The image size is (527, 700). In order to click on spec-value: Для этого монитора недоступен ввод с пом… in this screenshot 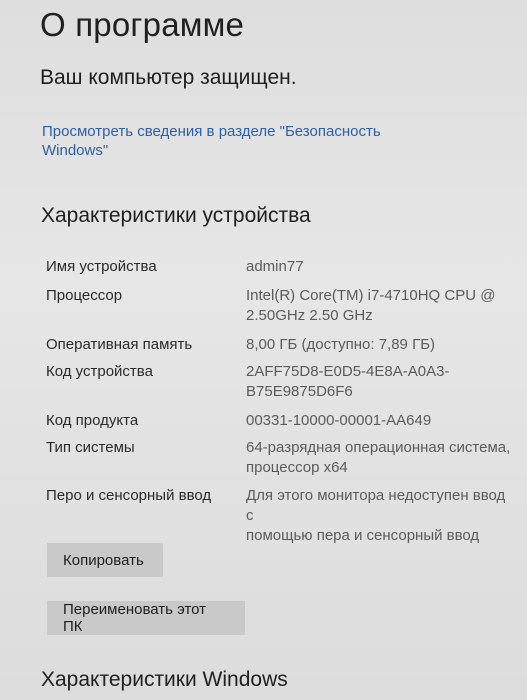, I will do `click(376, 515)`.